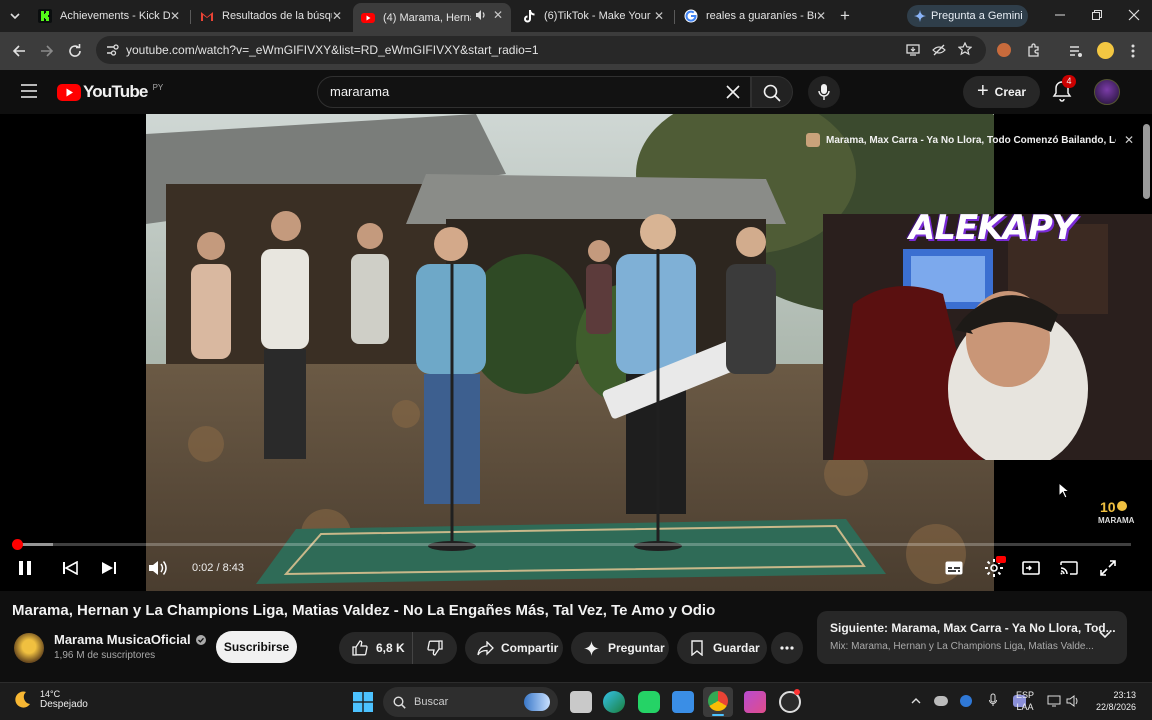  Describe the element at coordinates (1108, 568) in the screenshot. I see `fullscreen-button` at that location.